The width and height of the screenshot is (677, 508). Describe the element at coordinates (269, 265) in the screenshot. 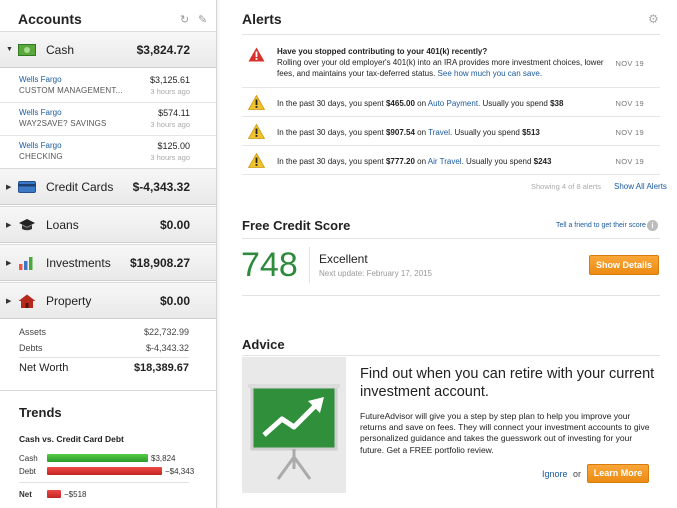

I see `credit-score-value: 748` at that location.